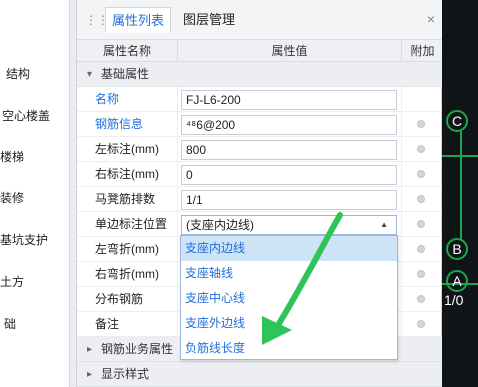 Image resolution: width=478 pixels, height=387 pixels. Describe the element at coordinates (289, 175) in the screenshot. I see `right-mark-input: 0` at that location.